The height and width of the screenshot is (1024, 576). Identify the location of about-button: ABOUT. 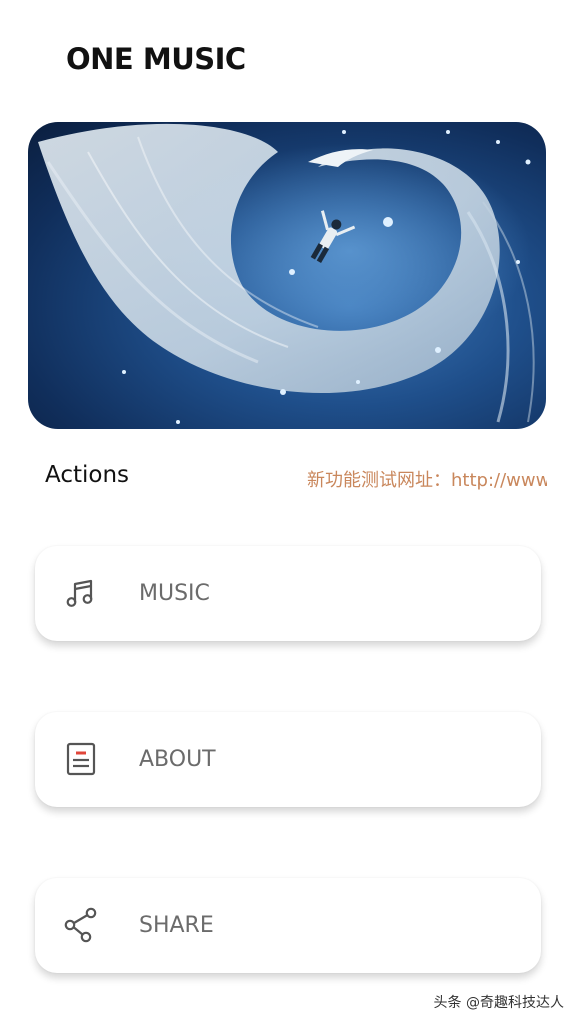
(288, 759).